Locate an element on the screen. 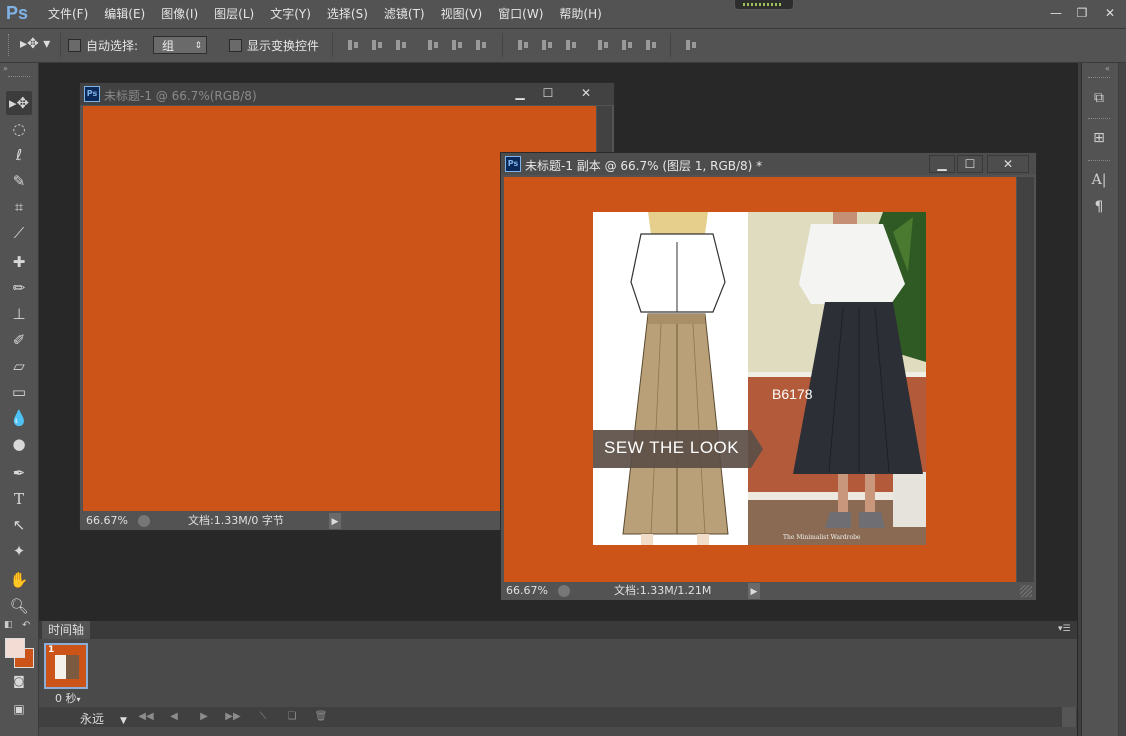  doc2-status-arrow-icon: ▶ is located at coordinates (754, 591).